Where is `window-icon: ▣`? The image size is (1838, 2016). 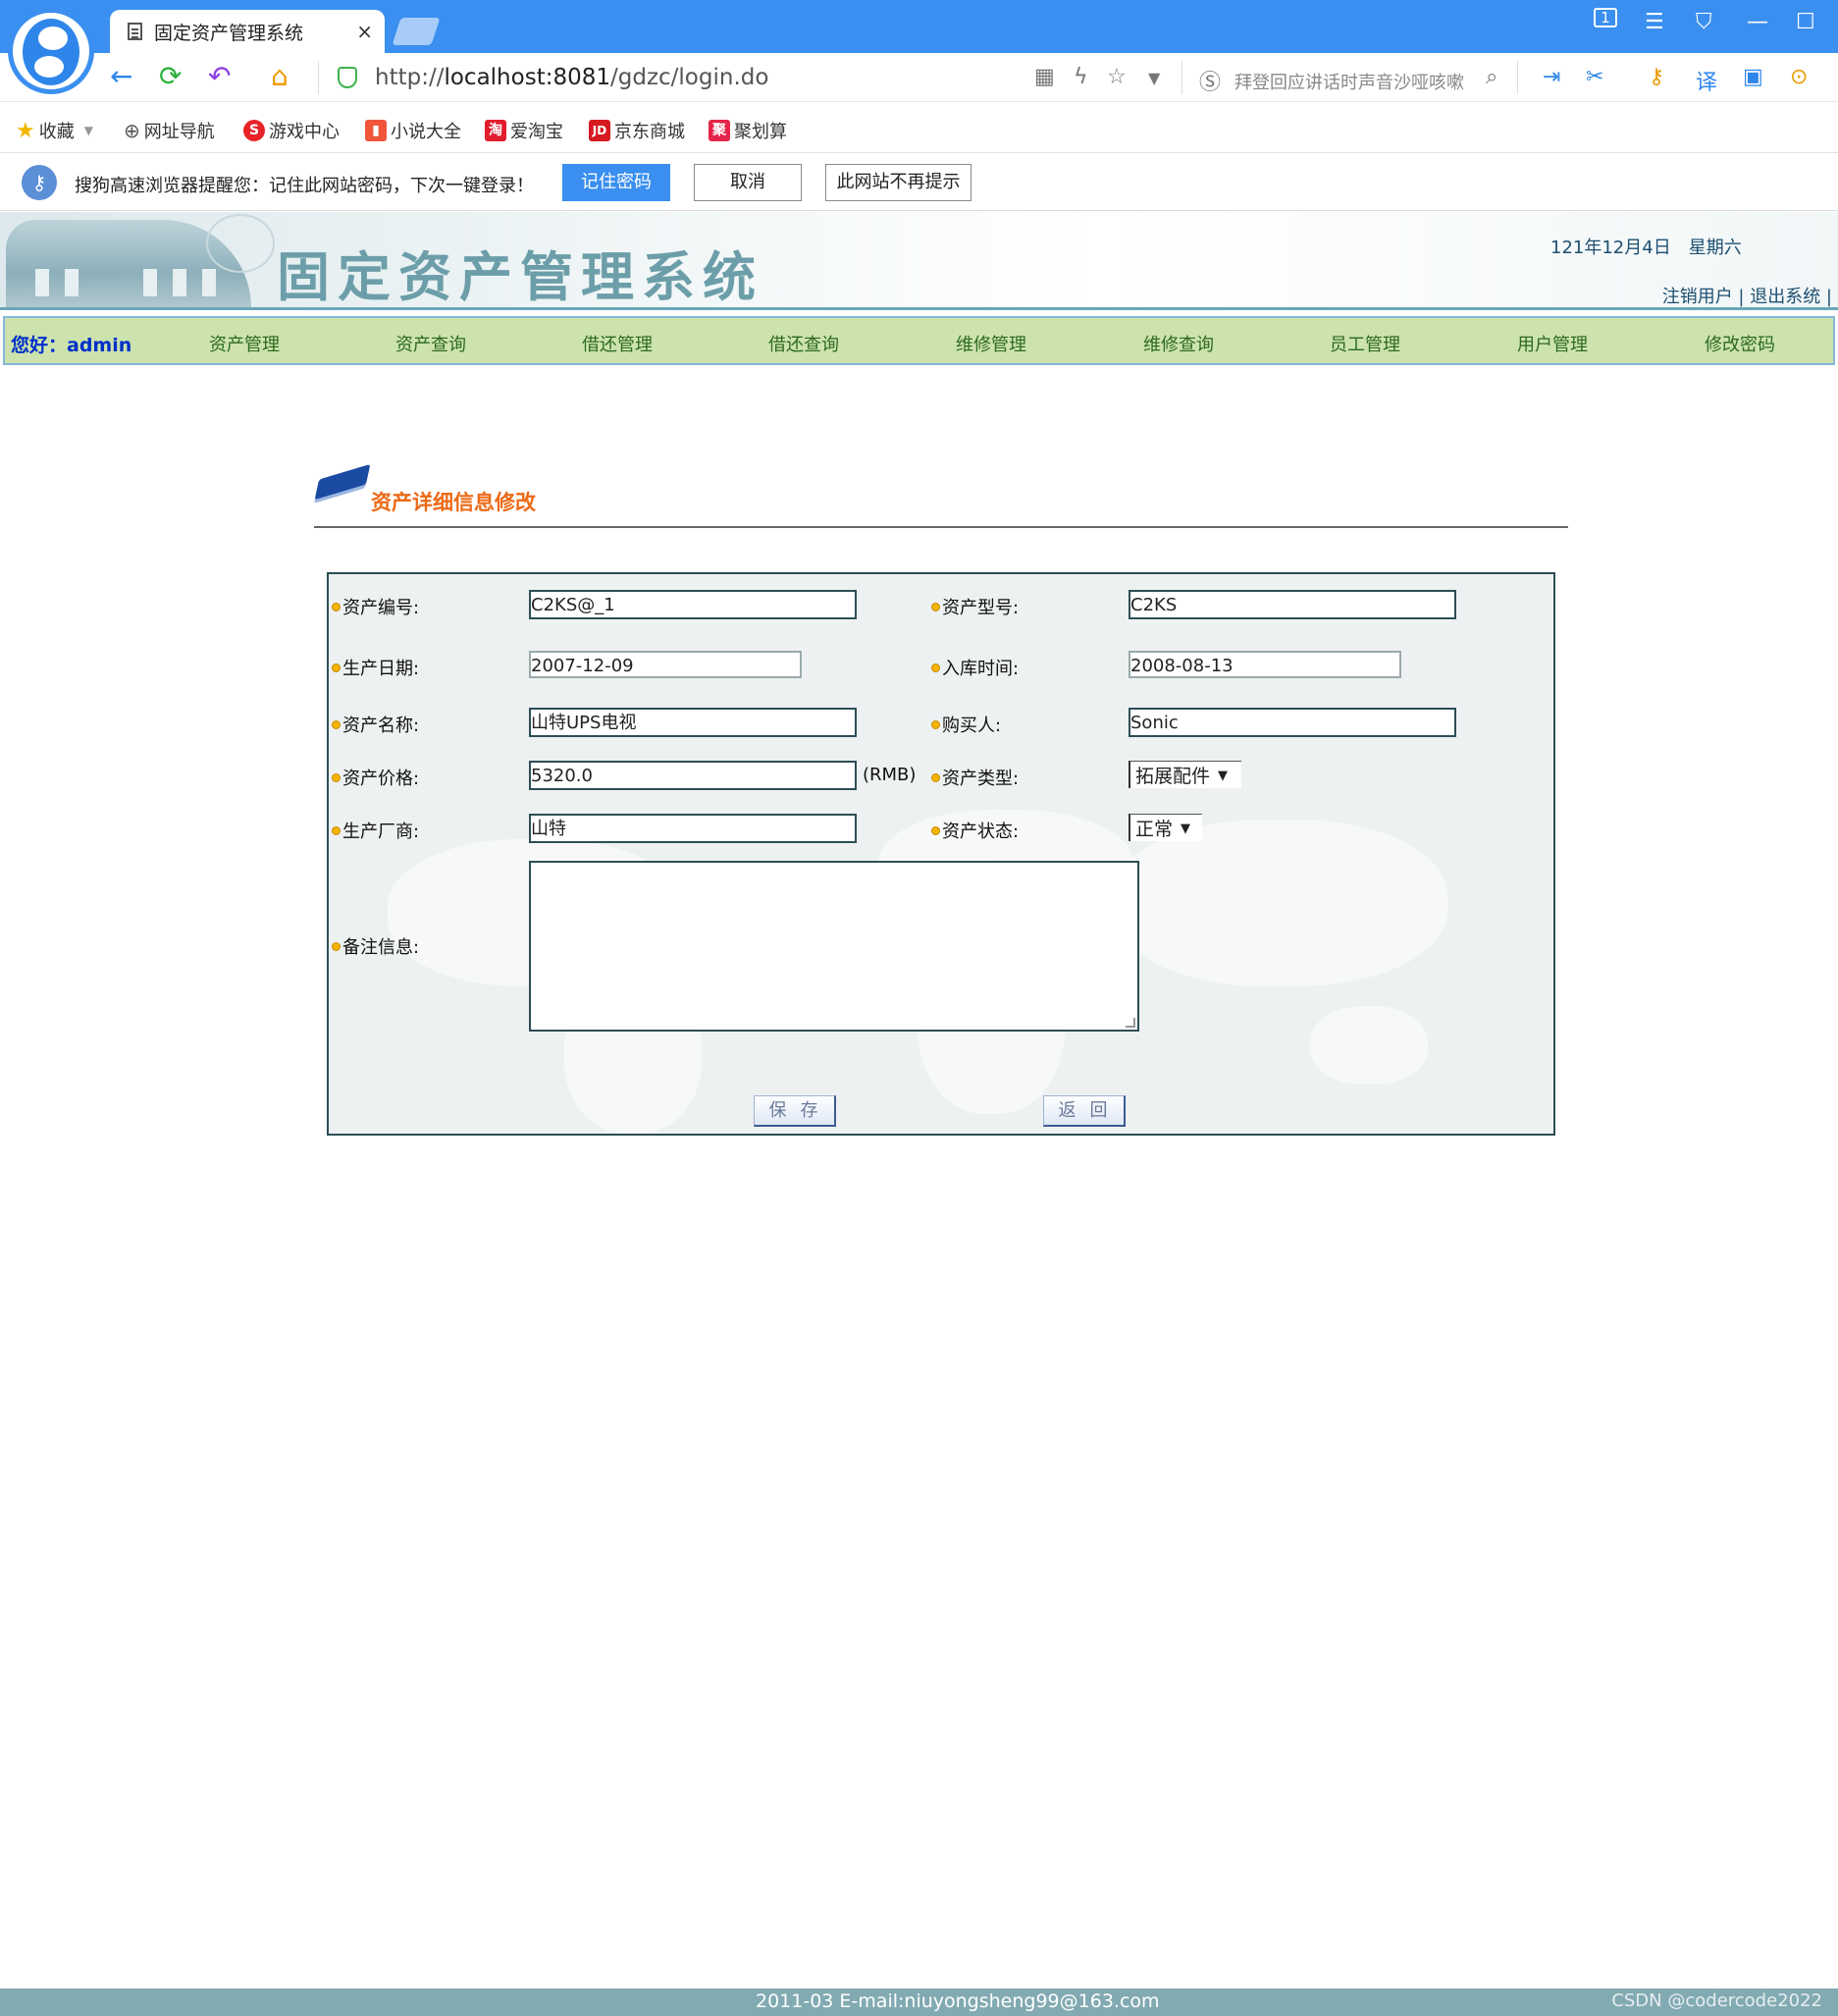 window-icon: ▣ is located at coordinates (1753, 77).